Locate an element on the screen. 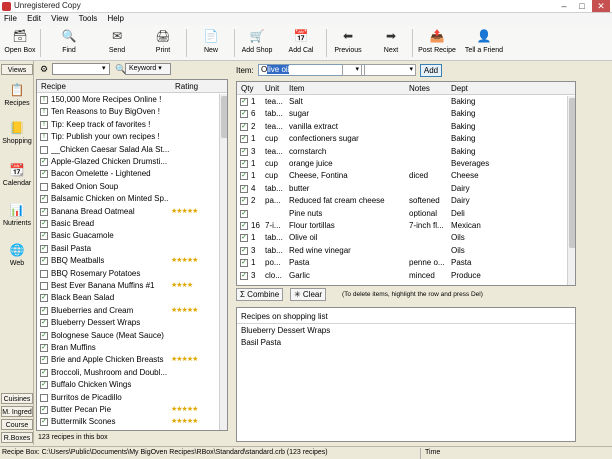  menu-tools: Tools is located at coordinates (88, 18).